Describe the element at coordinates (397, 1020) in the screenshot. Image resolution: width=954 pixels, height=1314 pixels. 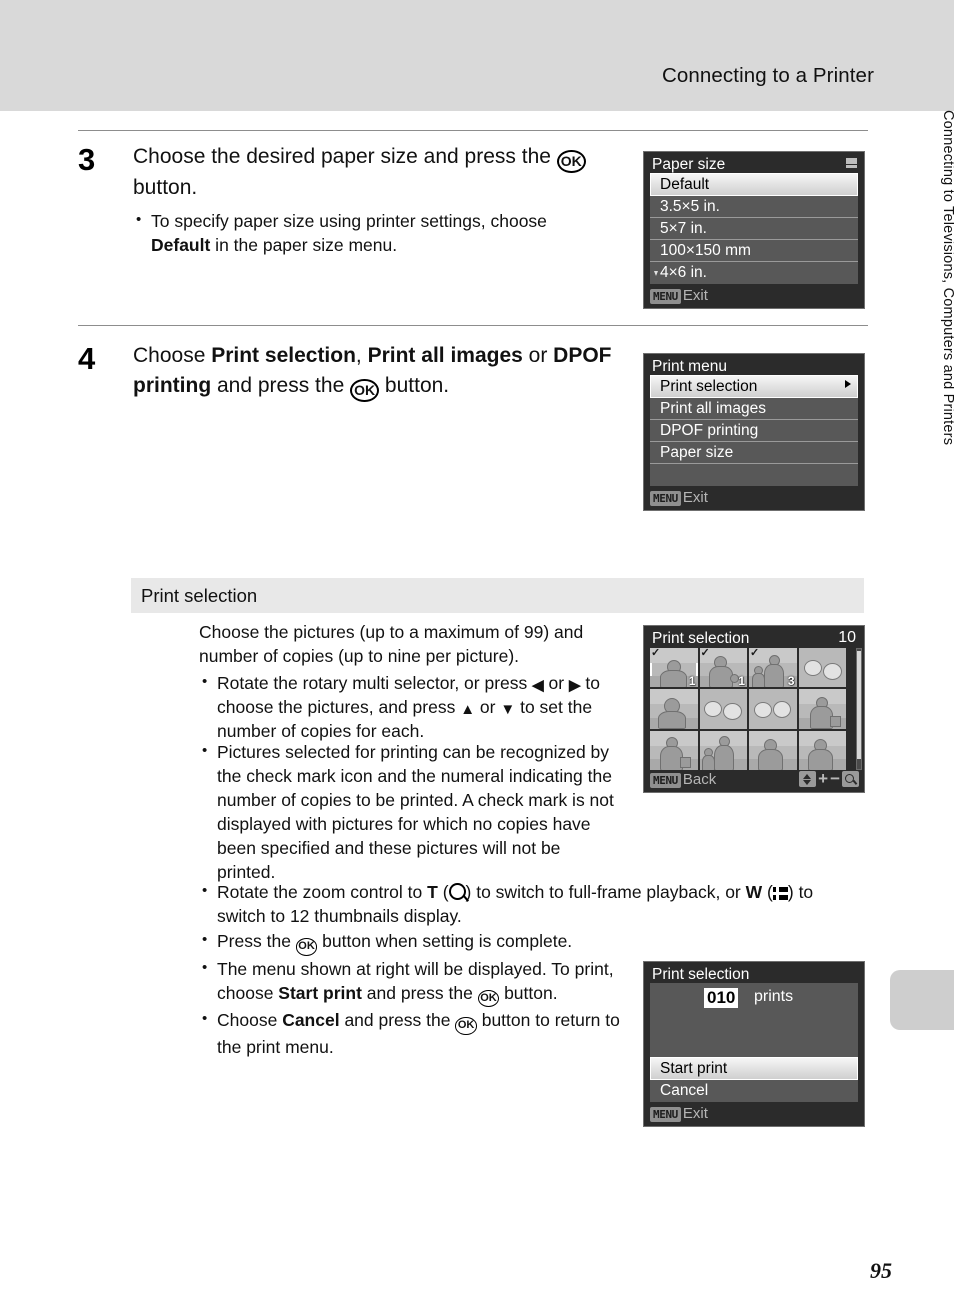
I see `bullet-6-text-2: and press the` at that location.